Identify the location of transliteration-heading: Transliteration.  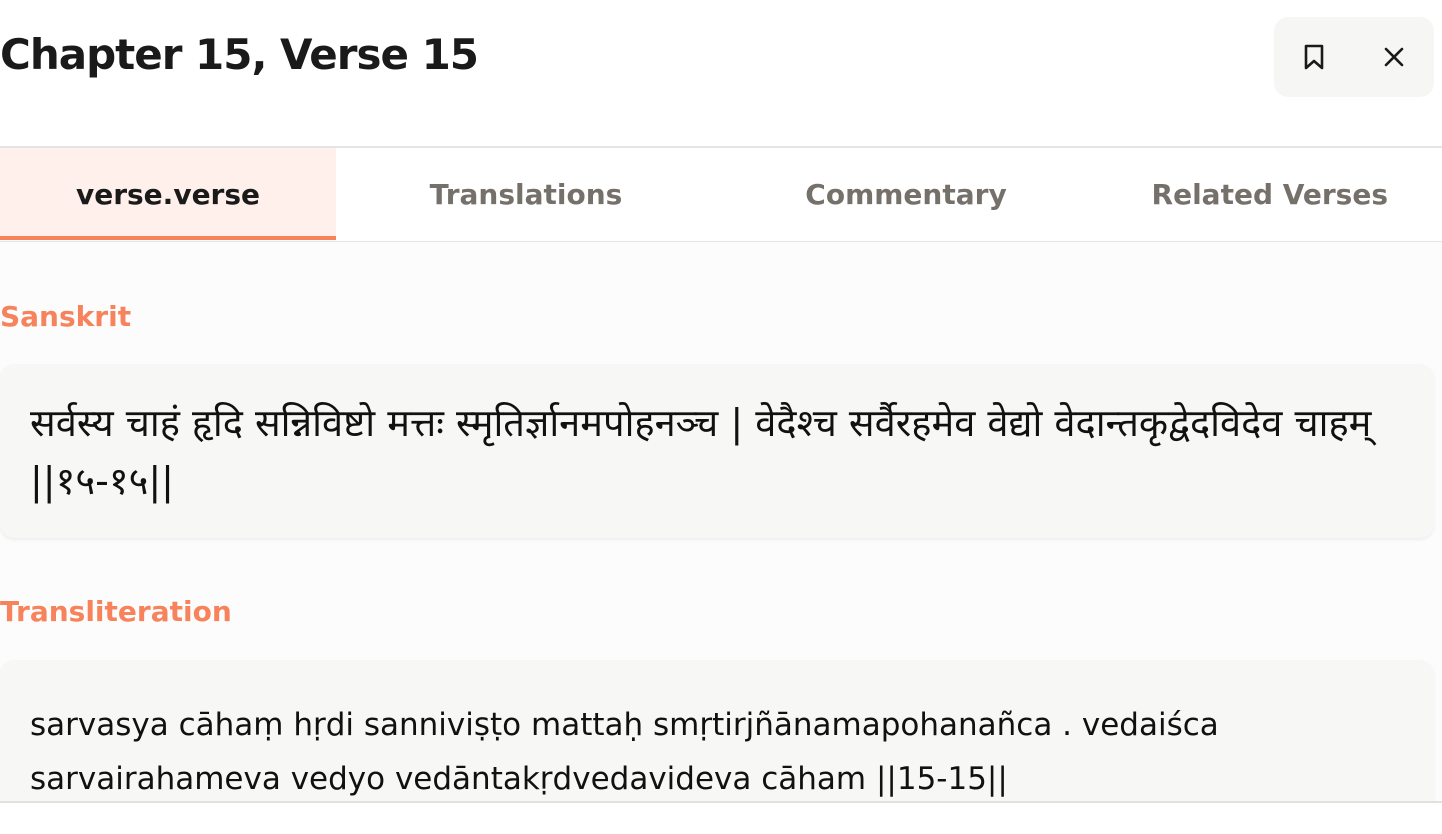
(116, 611).